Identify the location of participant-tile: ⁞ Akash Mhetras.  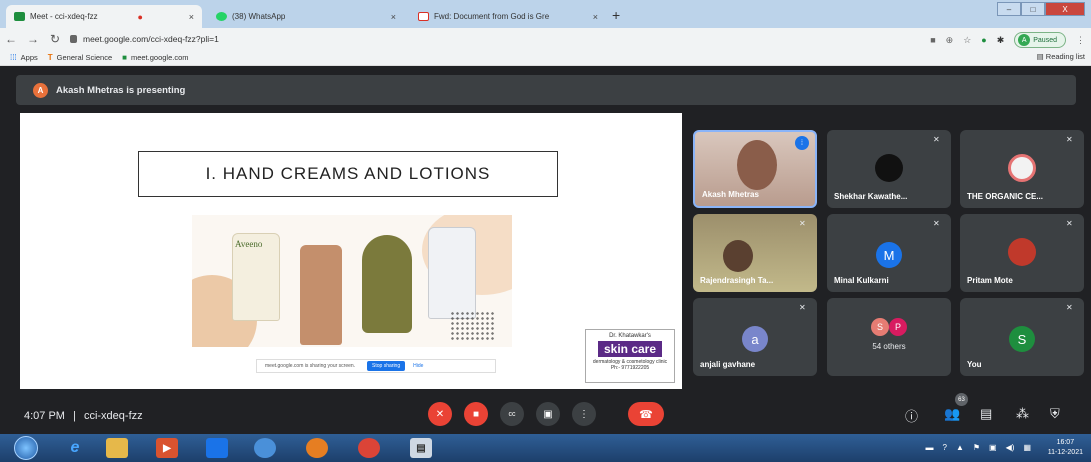
(755, 169).